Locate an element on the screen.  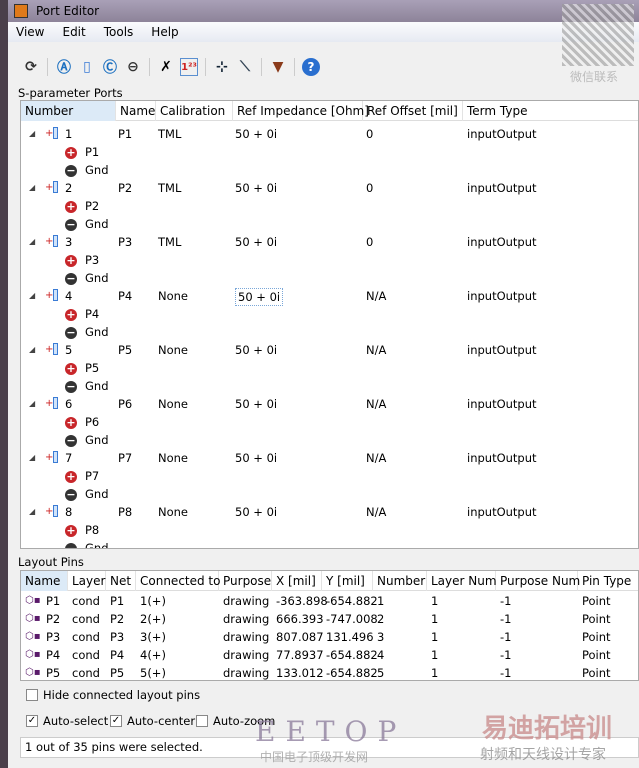
auto-center-checkbox: ✓ Auto-center is located at coordinates (152, 721).